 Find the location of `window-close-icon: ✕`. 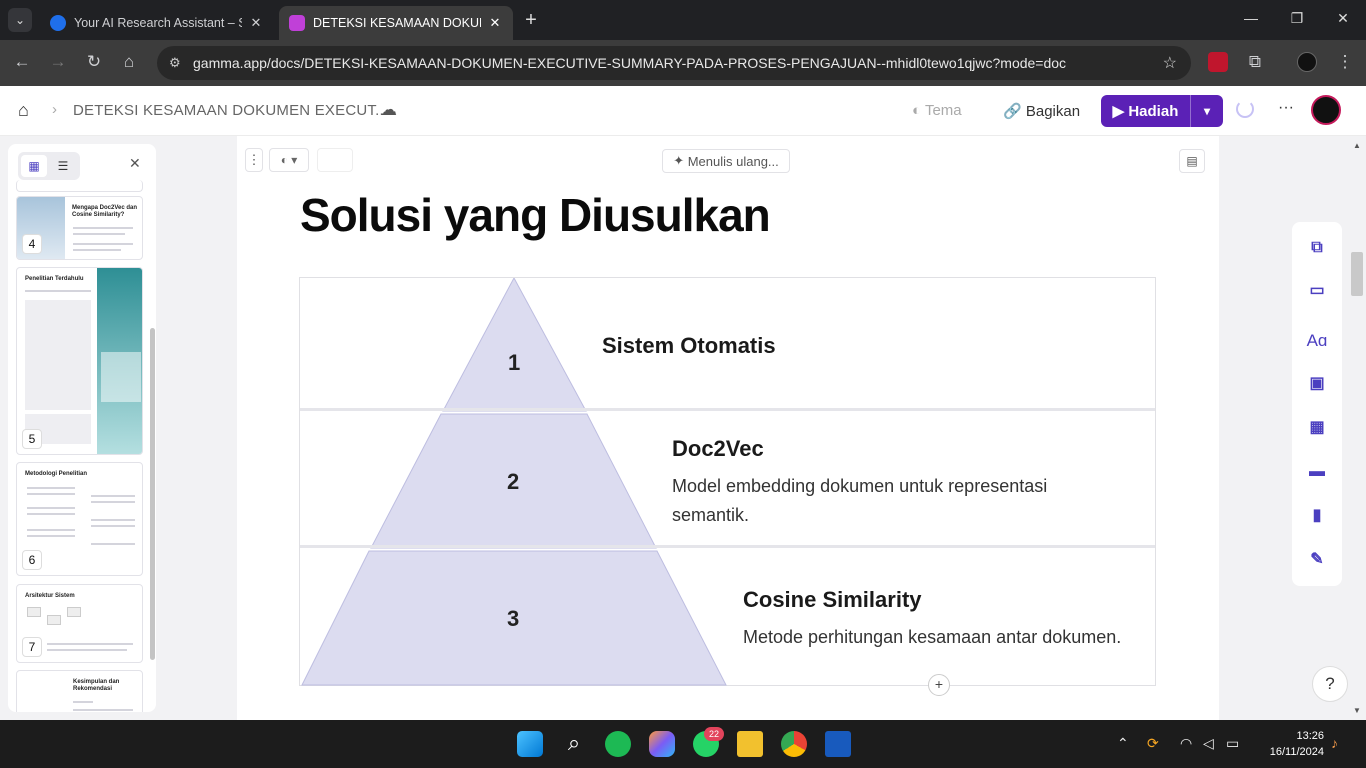

window-close-icon: ✕ is located at coordinates (1343, 18).